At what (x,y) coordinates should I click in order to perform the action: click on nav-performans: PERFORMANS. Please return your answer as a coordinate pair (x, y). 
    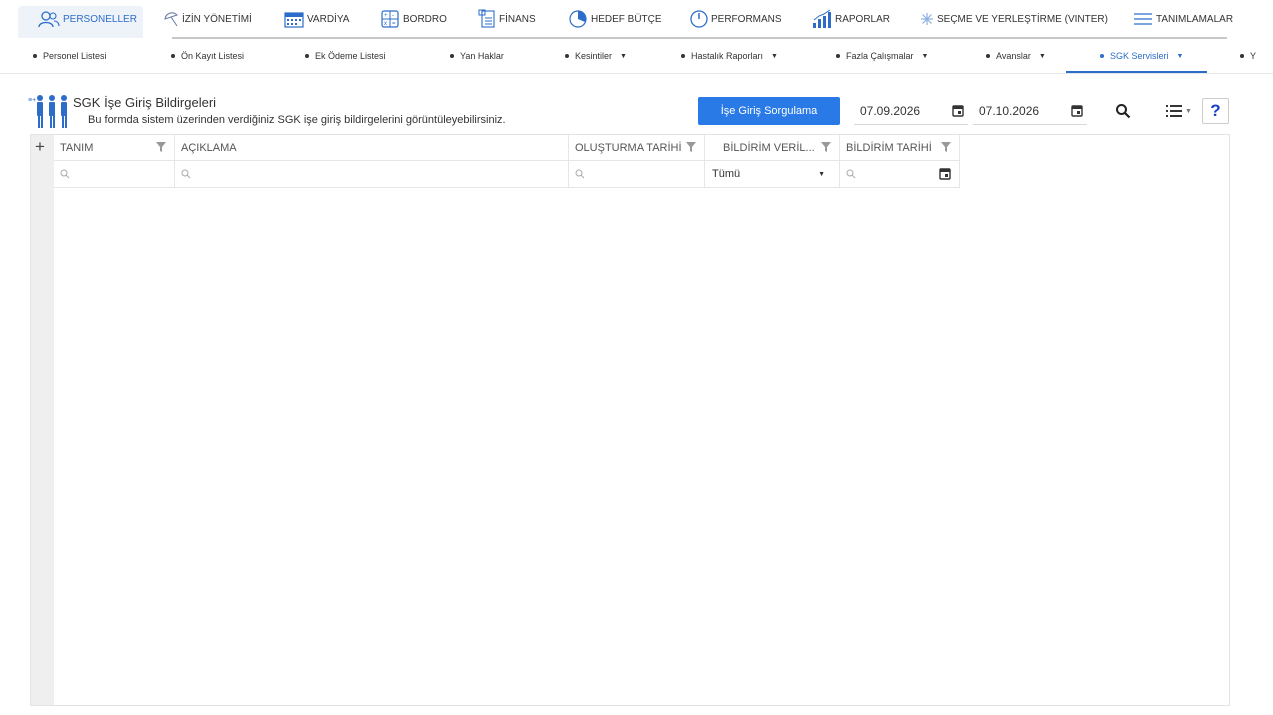
    Looking at the image, I should click on (736, 19).